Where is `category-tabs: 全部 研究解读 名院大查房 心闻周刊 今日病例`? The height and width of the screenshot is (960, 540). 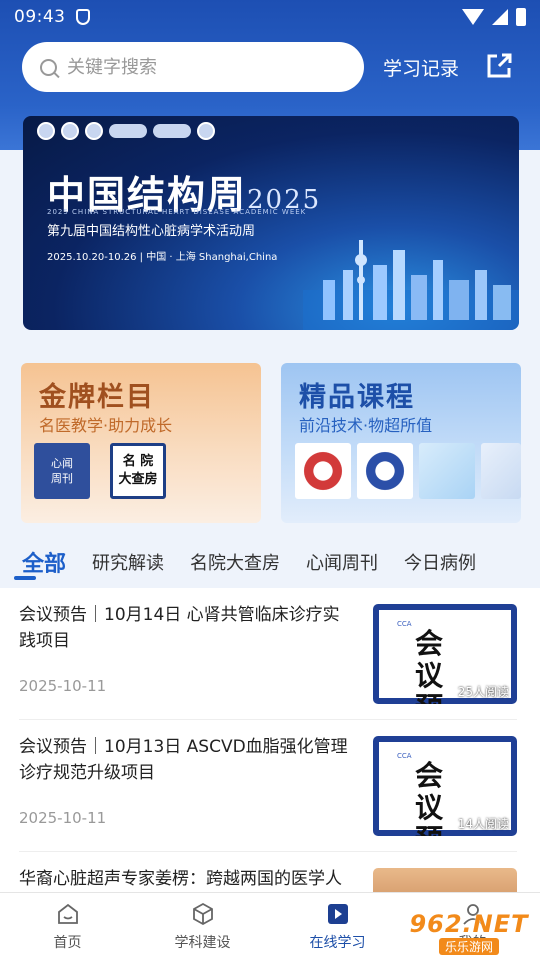 category-tabs: 全部 研究解读 名院大查房 心闻周刊 今日病例 is located at coordinates (270, 562).